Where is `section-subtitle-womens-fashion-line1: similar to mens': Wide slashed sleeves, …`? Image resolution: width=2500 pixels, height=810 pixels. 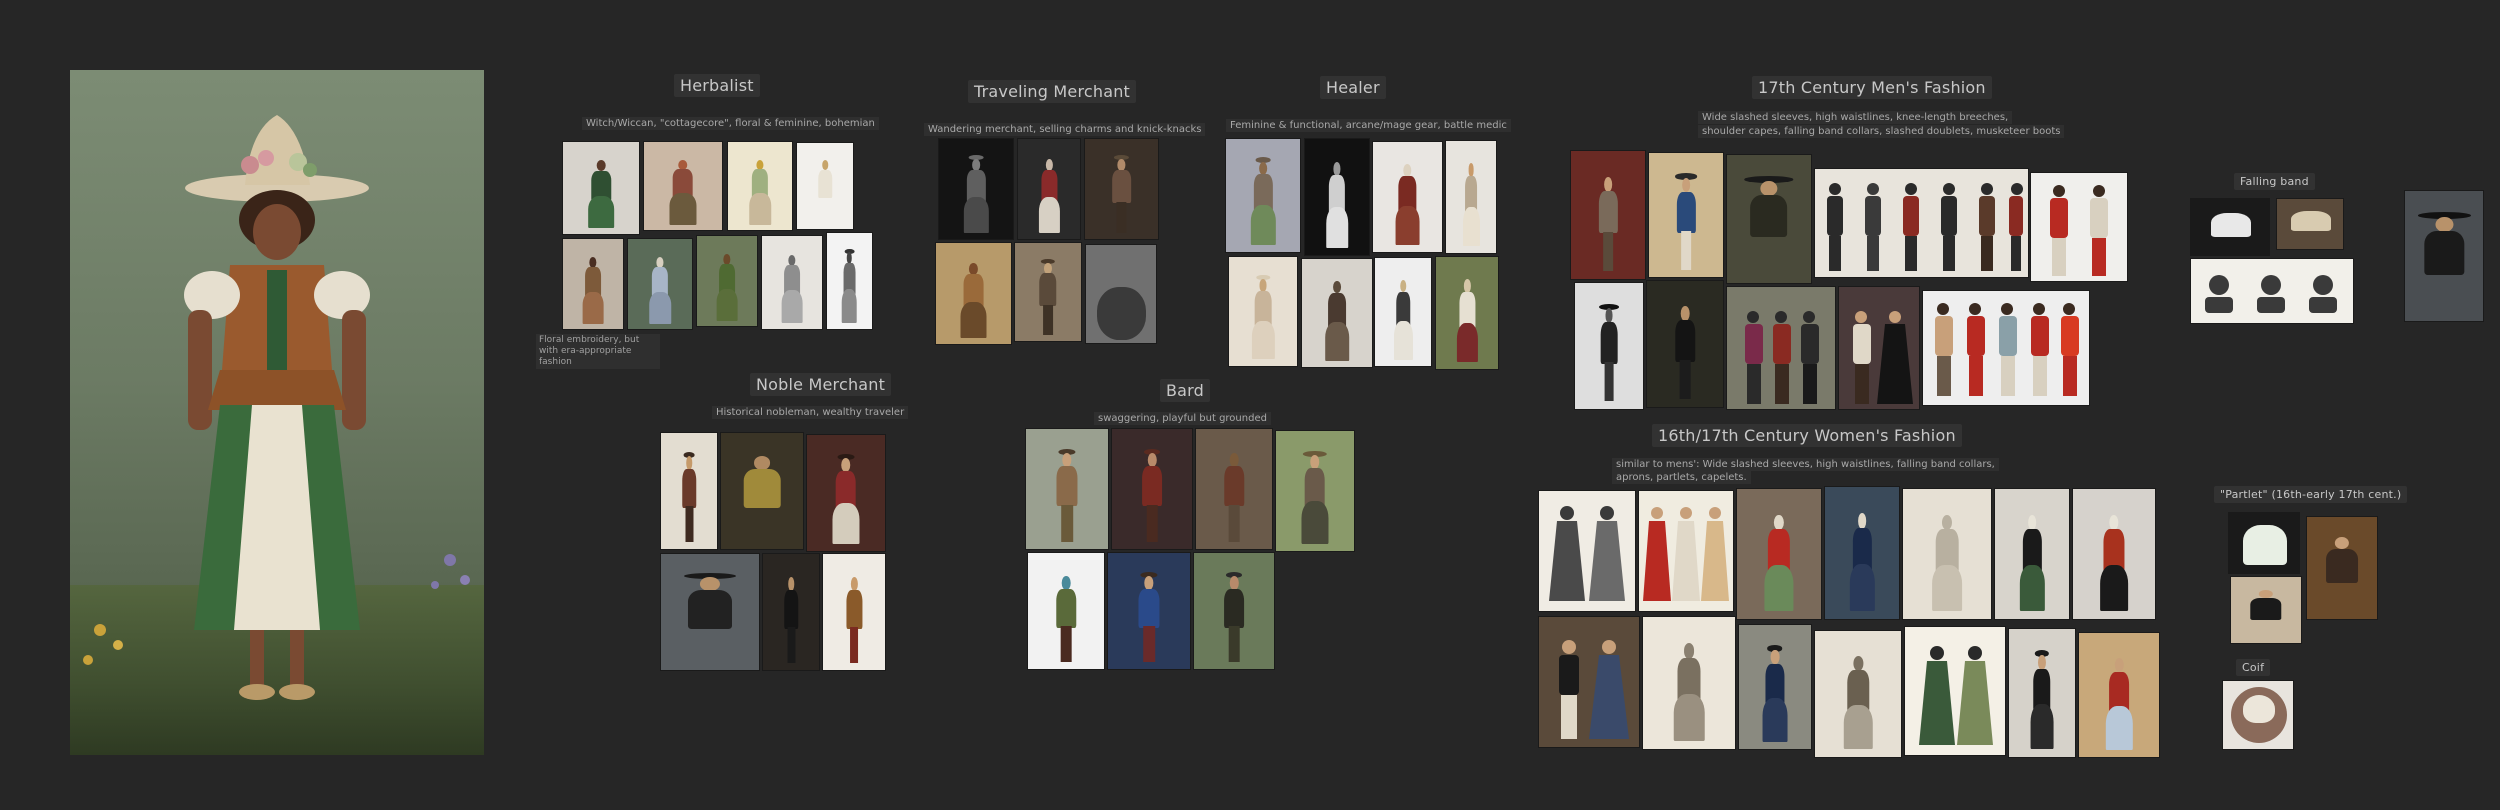 section-subtitle-womens-fashion-line1: similar to mens': Wide slashed sleeves, … is located at coordinates (1805, 464).